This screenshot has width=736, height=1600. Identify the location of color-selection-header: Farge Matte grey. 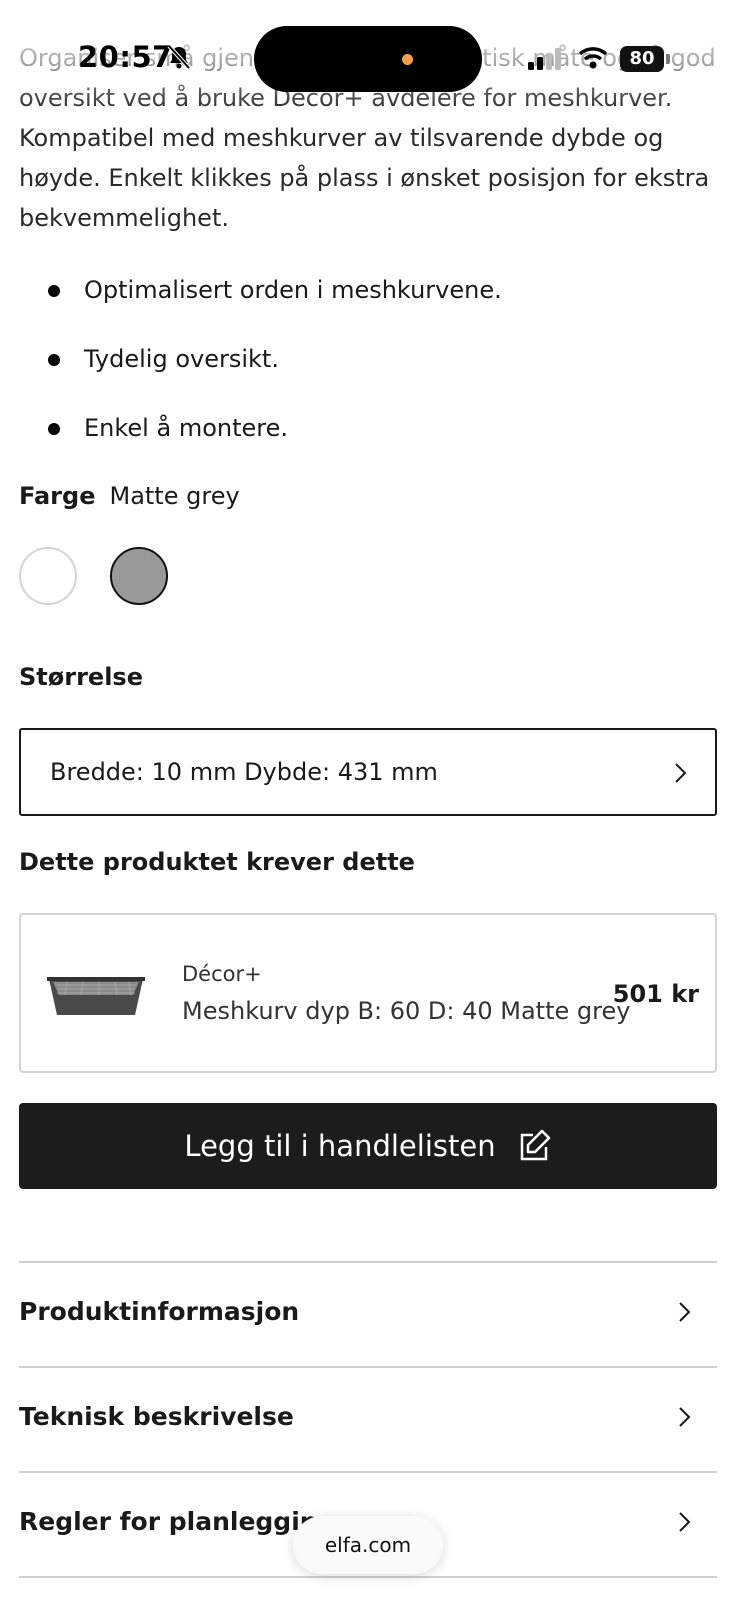
(129, 496).